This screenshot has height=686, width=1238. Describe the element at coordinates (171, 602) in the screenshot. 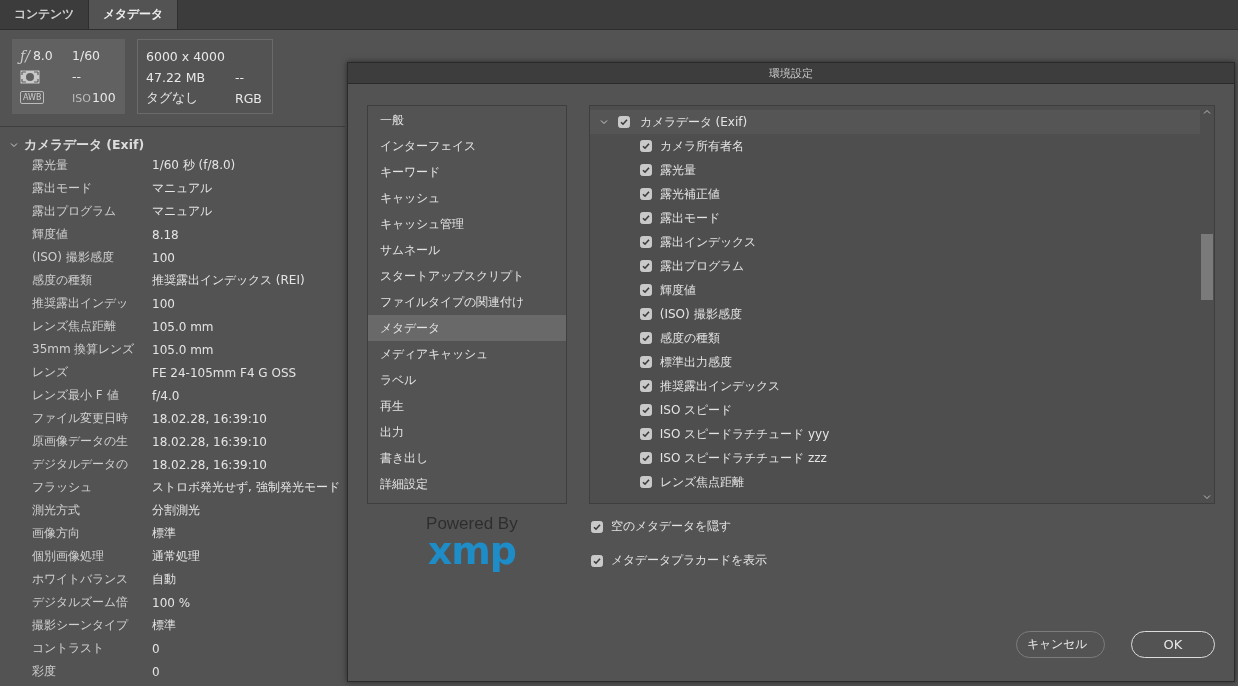

I see `field-value: 100 %` at that location.